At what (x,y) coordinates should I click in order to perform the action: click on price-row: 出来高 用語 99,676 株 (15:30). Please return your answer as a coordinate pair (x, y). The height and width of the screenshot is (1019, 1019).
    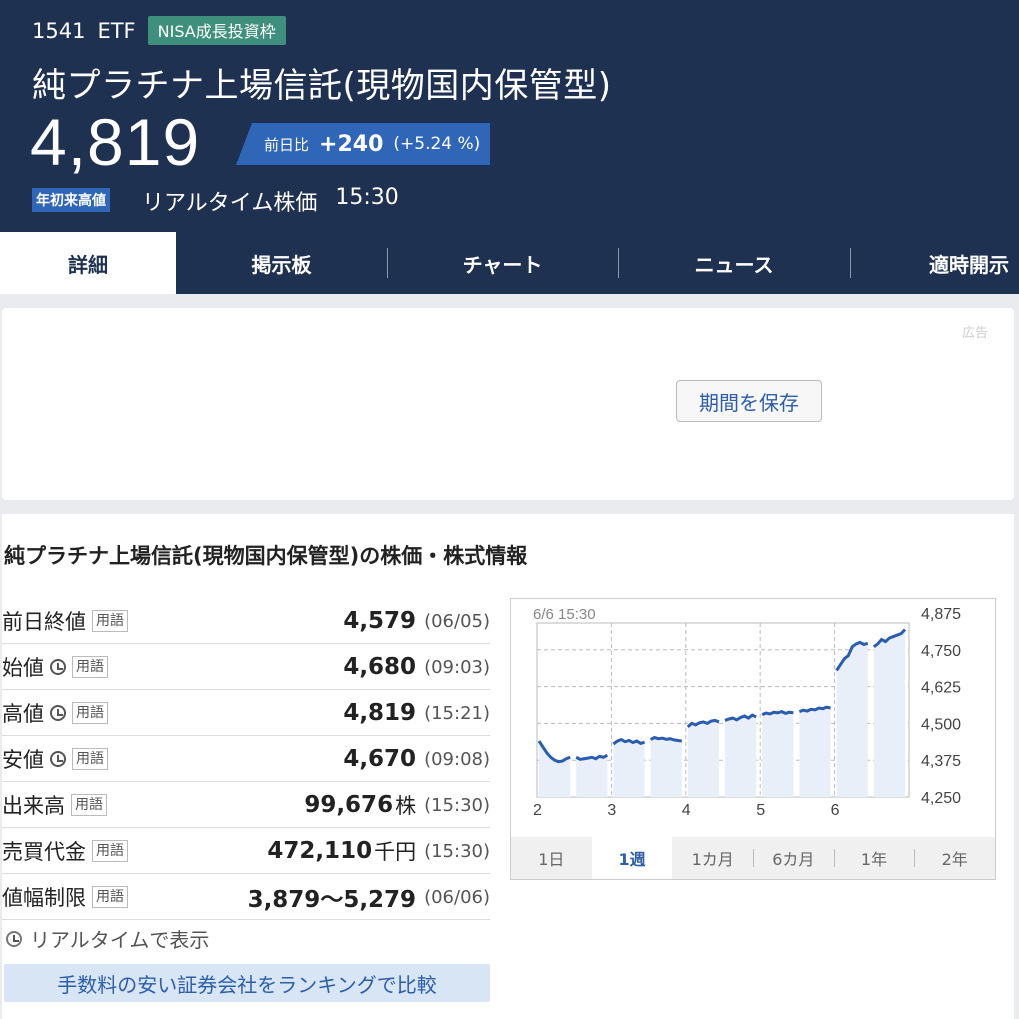
    Looking at the image, I should click on (246, 805).